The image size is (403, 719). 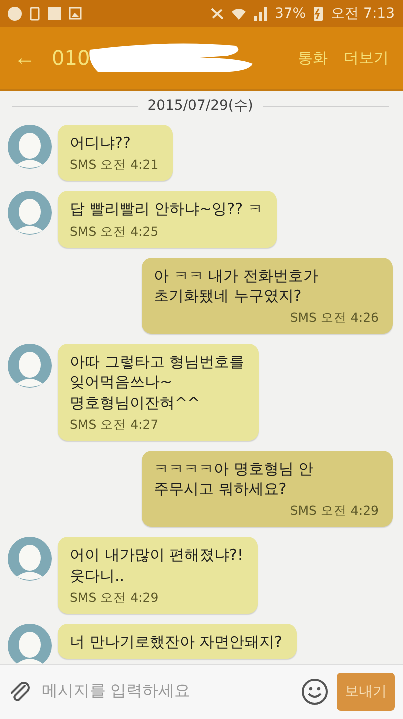 What do you see at coordinates (114, 165) in the screenshot?
I see `message-time: SMS 오전 4:21` at bounding box center [114, 165].